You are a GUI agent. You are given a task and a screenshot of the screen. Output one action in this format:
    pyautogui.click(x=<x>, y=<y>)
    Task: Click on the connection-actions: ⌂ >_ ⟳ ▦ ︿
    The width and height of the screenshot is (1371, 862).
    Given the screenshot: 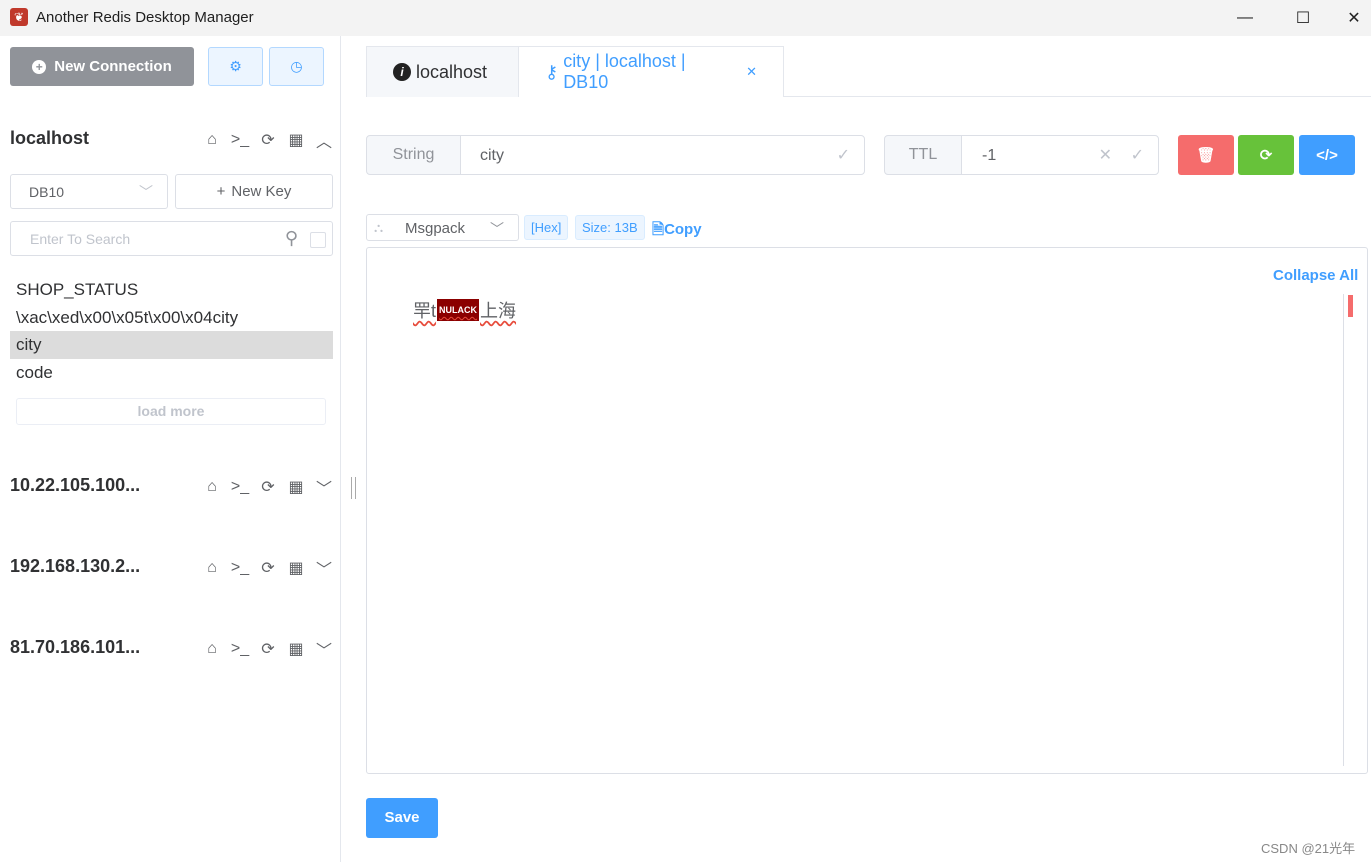 What is the action you would take?
    pyautogui.click(x=268, y=140)
    